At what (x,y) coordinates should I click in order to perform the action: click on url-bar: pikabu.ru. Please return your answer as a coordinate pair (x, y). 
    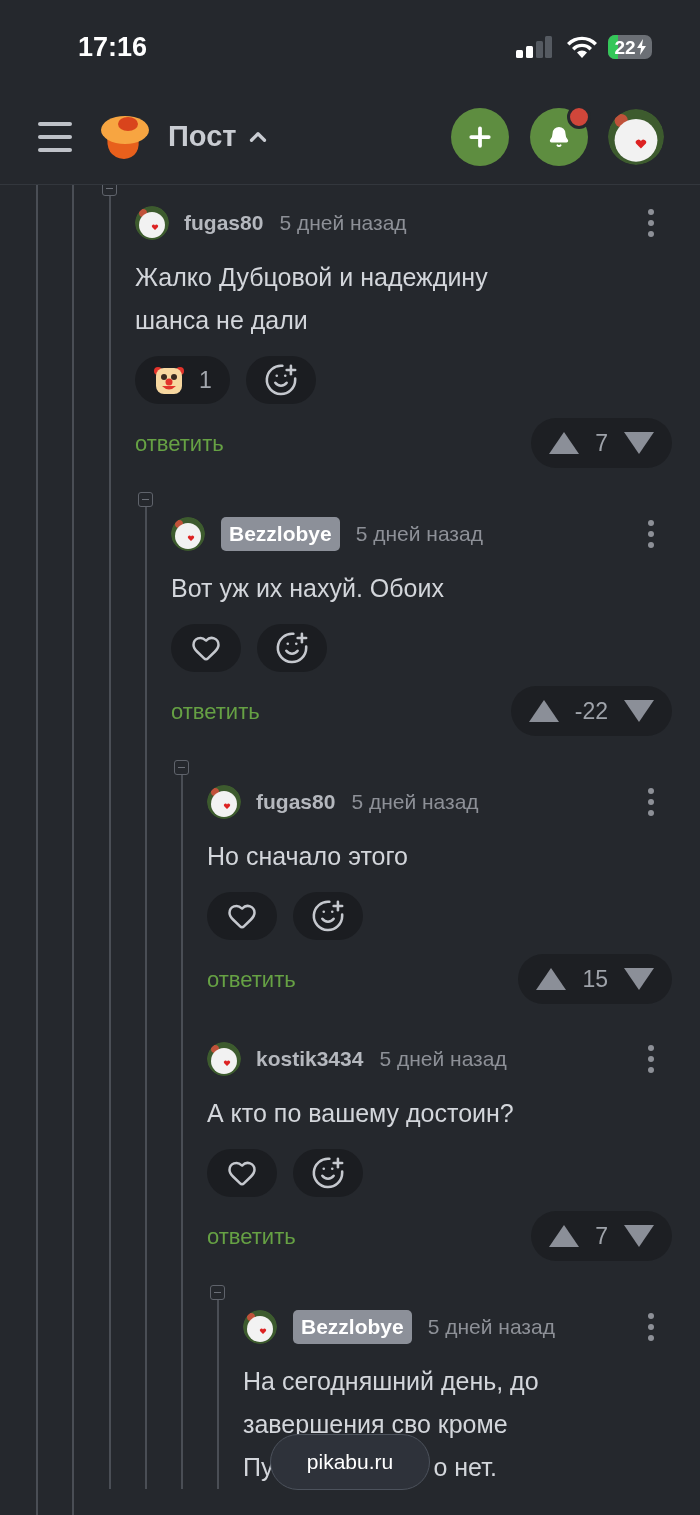
    Looking at the image, I should click on (350, 1462).